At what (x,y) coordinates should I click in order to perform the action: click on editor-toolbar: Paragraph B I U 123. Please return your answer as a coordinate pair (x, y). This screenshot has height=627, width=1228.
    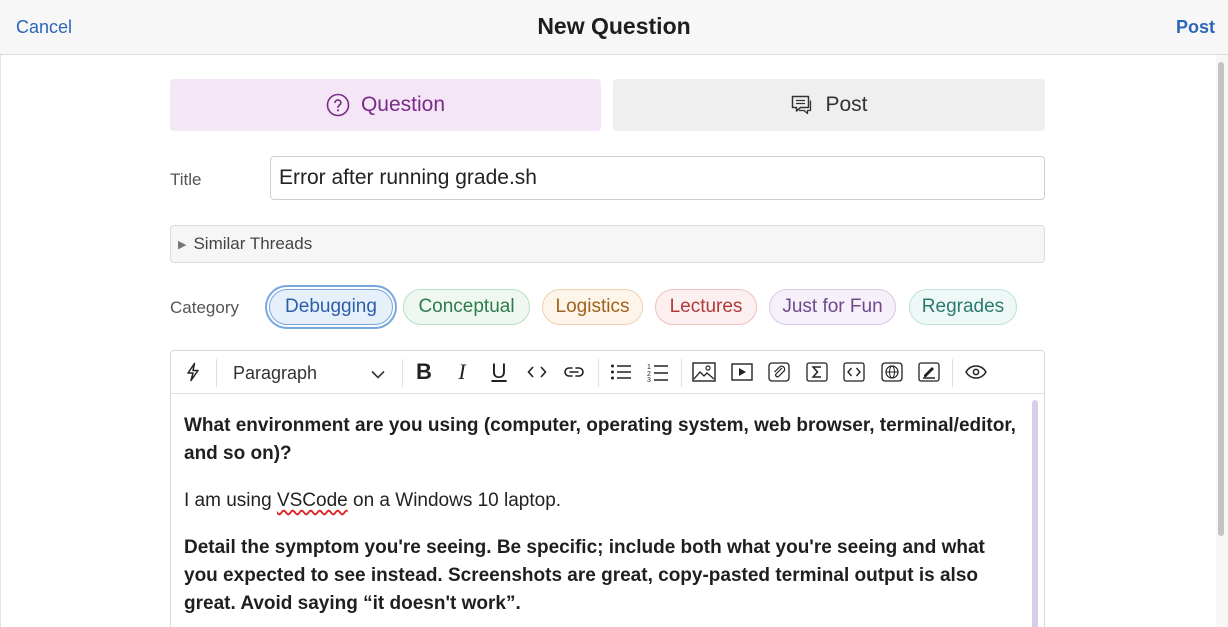
    Looking at the image, I should click on (607, 372).